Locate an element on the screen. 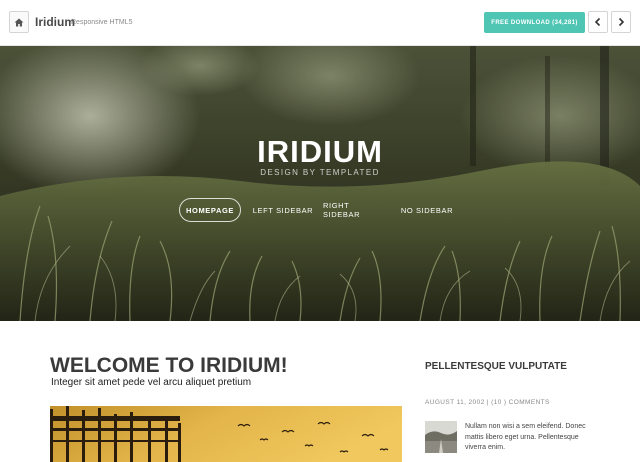 The image size is (640, 462). post-meta: AUGUST 11, 2002 | (10 ) COMMENTS is located at coordinates (487, 402).